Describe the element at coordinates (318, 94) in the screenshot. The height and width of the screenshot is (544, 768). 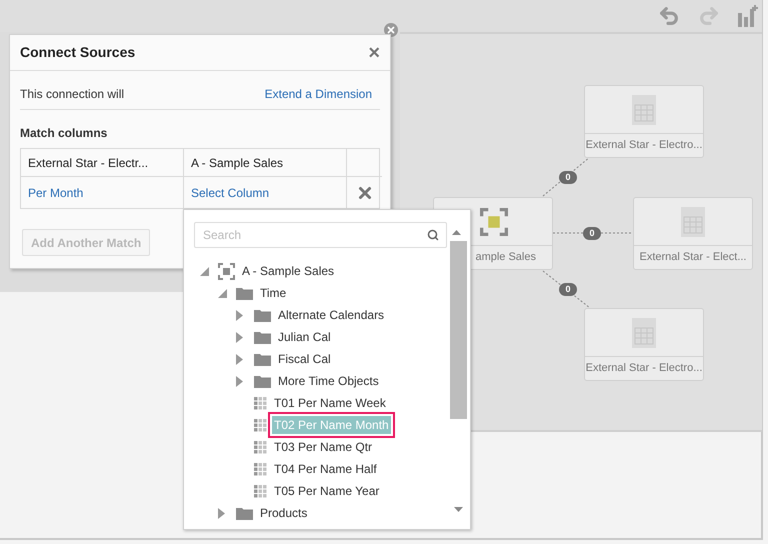
I see `extend-dimension-link: Extend a Dimension` at that location.